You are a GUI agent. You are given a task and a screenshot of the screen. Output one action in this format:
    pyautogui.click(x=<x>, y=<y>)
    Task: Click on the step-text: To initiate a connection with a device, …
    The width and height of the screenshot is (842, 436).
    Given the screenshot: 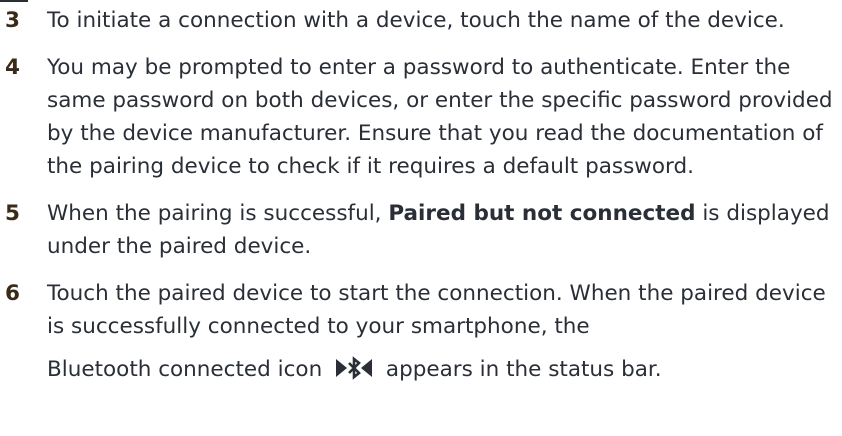 What is the action you would take?
    pyautogui.click(x=416, y=20)
    